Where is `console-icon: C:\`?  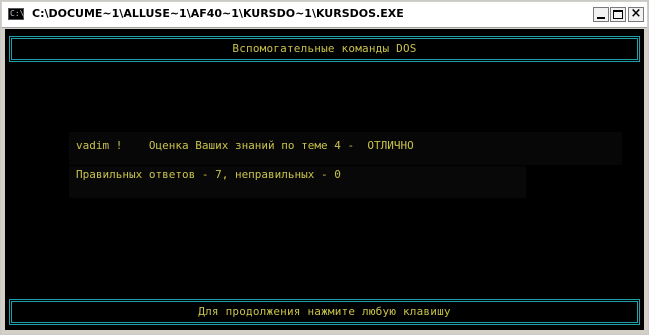
console-icon: C:\ is located at coordinates (16, 14).